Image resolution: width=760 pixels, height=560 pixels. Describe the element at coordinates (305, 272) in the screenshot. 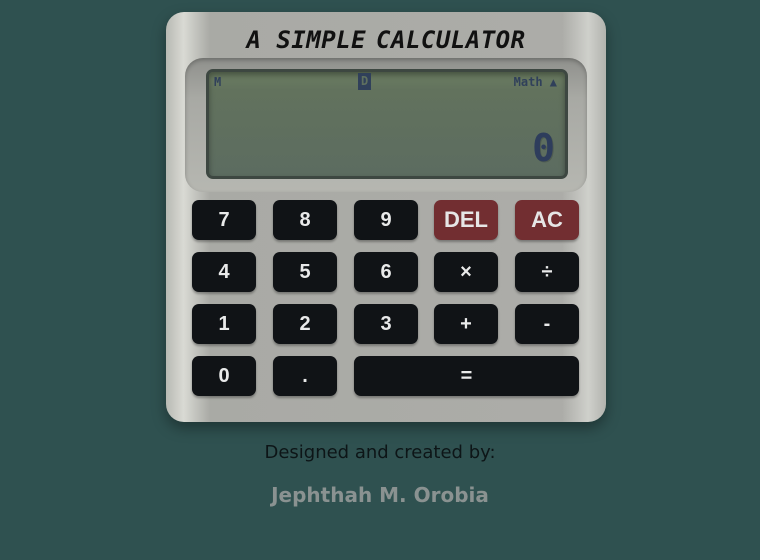

I see `key-5: 5` at that location.